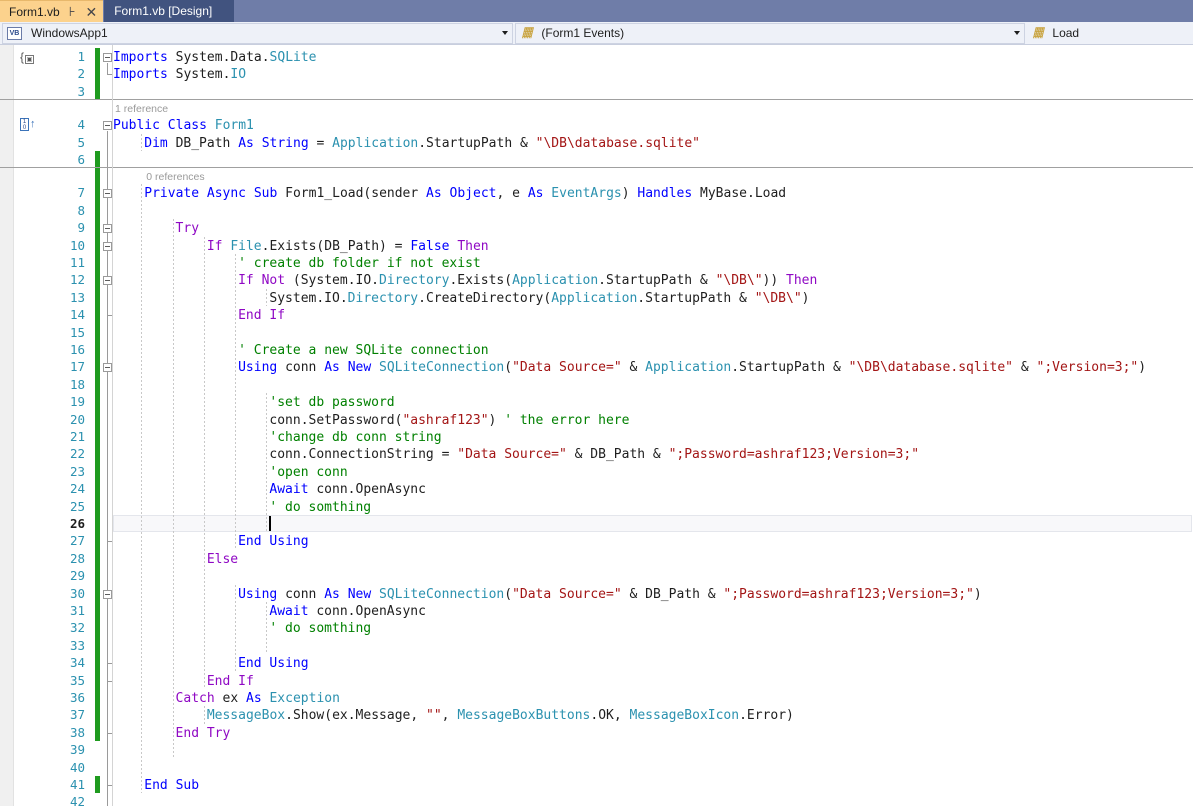 Image resolution: width=1193 pixels, height=806 pixels. What do you see at coordinates (246, 716) in the screenshot?
I see `code-token-typ: MessageBox` at bounding box center [246, 716].